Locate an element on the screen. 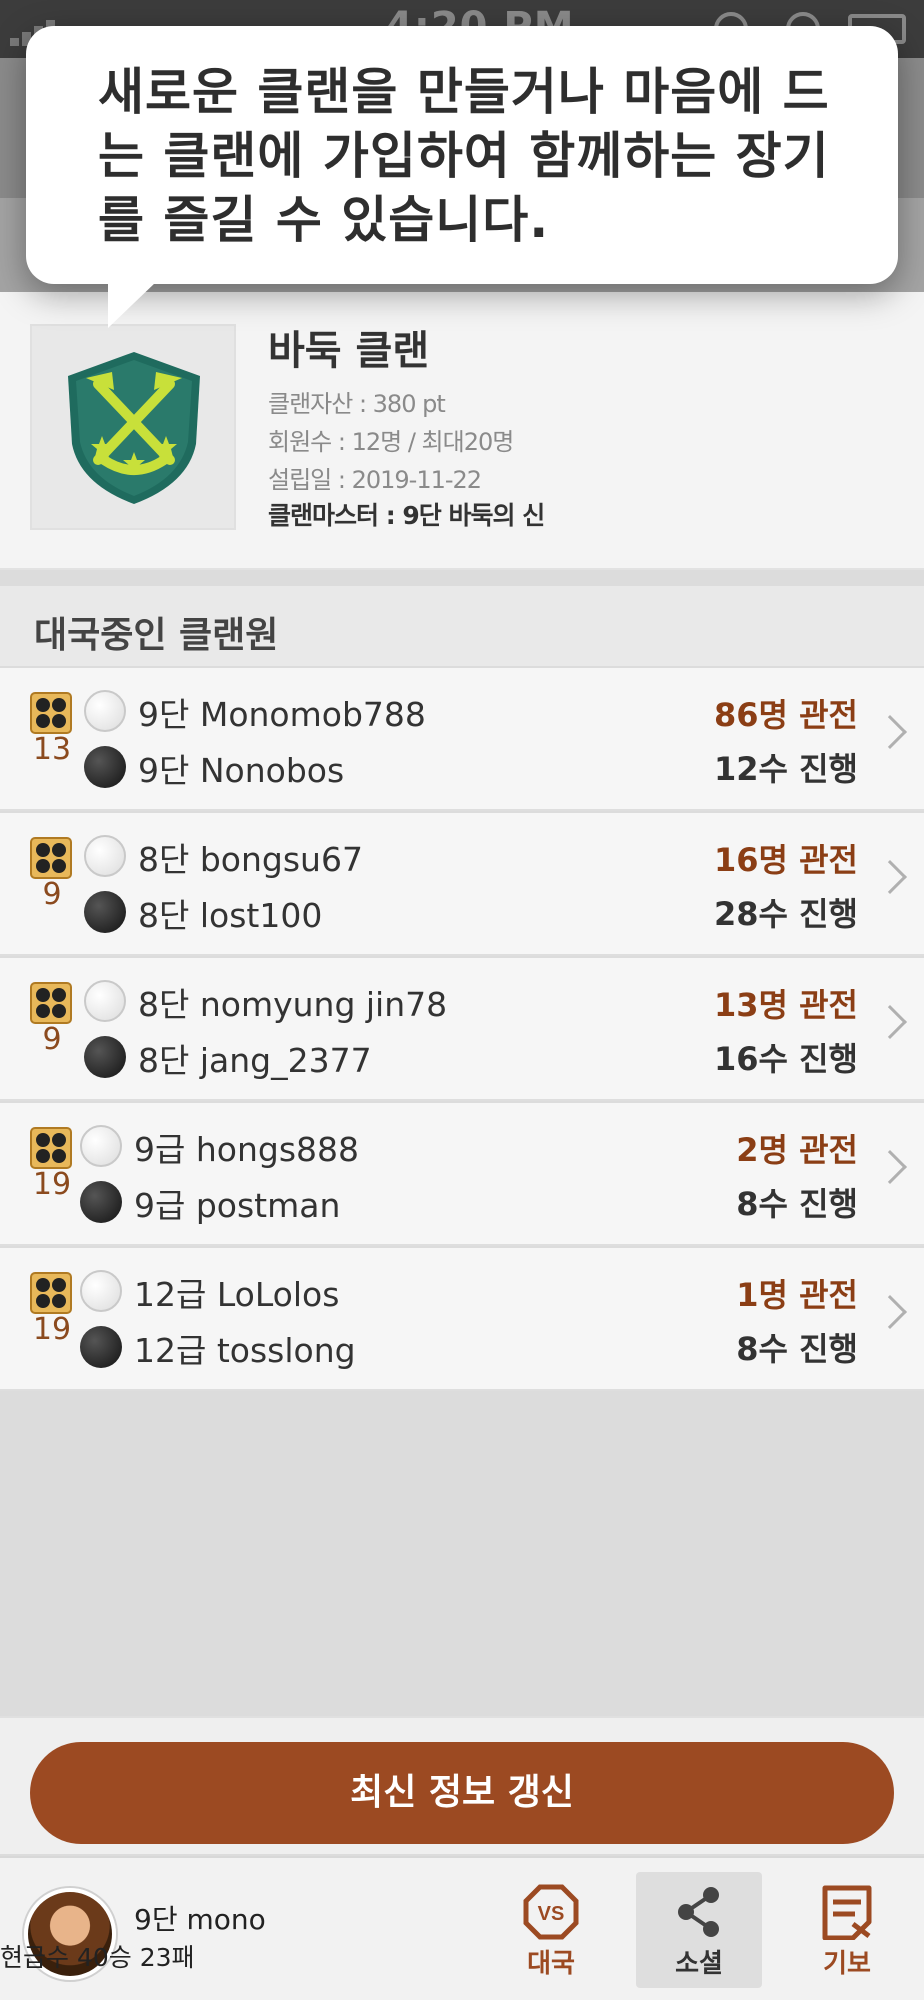 Image resolution: width=924 pixels, height=2000 pixels. shield-emblem-icon is located at coordinates (134, 428).